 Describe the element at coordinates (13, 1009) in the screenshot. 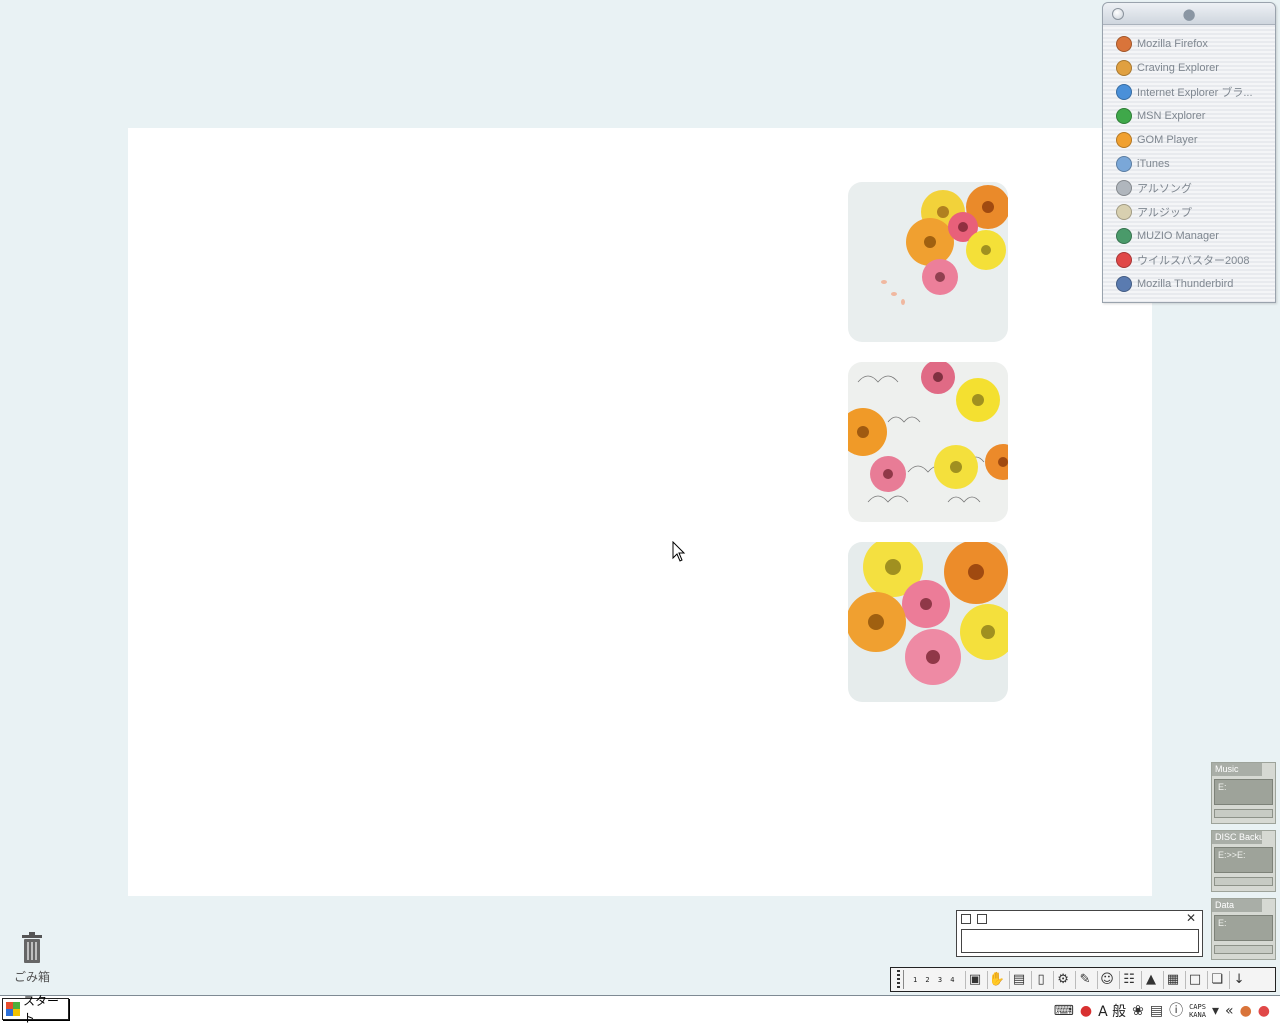

I see `windows-flag-icon` at that location.